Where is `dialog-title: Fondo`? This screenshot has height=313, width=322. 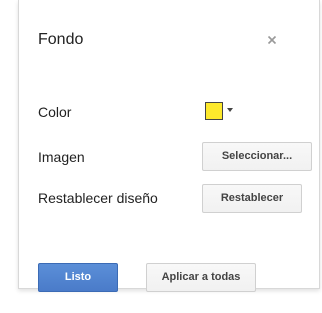 dialog-title: Fondo is located at coordinates (61, 39).